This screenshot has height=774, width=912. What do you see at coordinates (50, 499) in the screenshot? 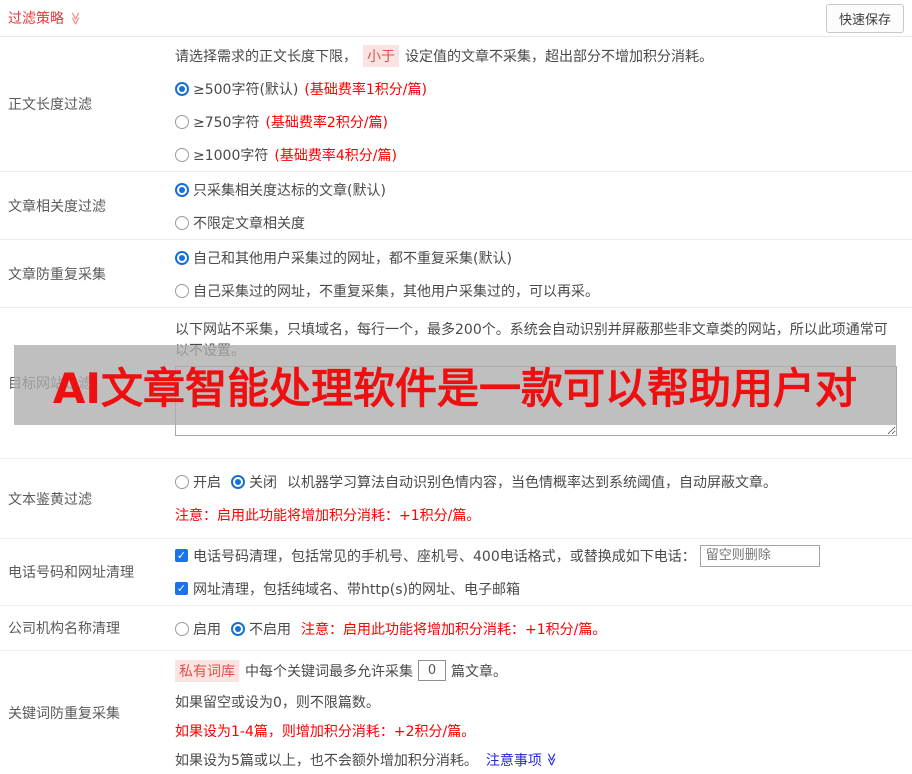
I see `row-label-porn-filter: 文本鉴黄过滤` at bounding box center [50, 499].